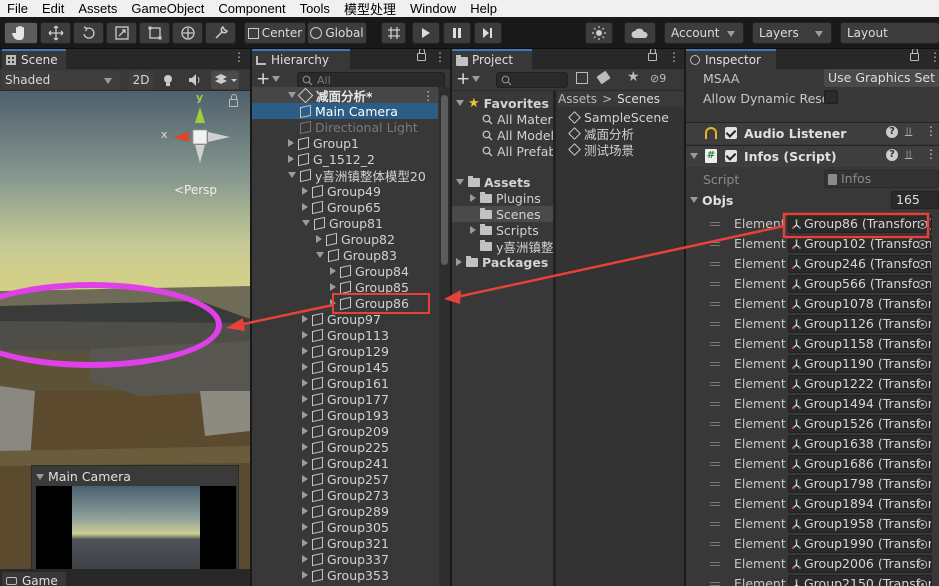 This screenshot has width=939, height=586. Describe the element at coordinates (856, 225) in the screenshot. I see `highlight-box-inspector` at that location.